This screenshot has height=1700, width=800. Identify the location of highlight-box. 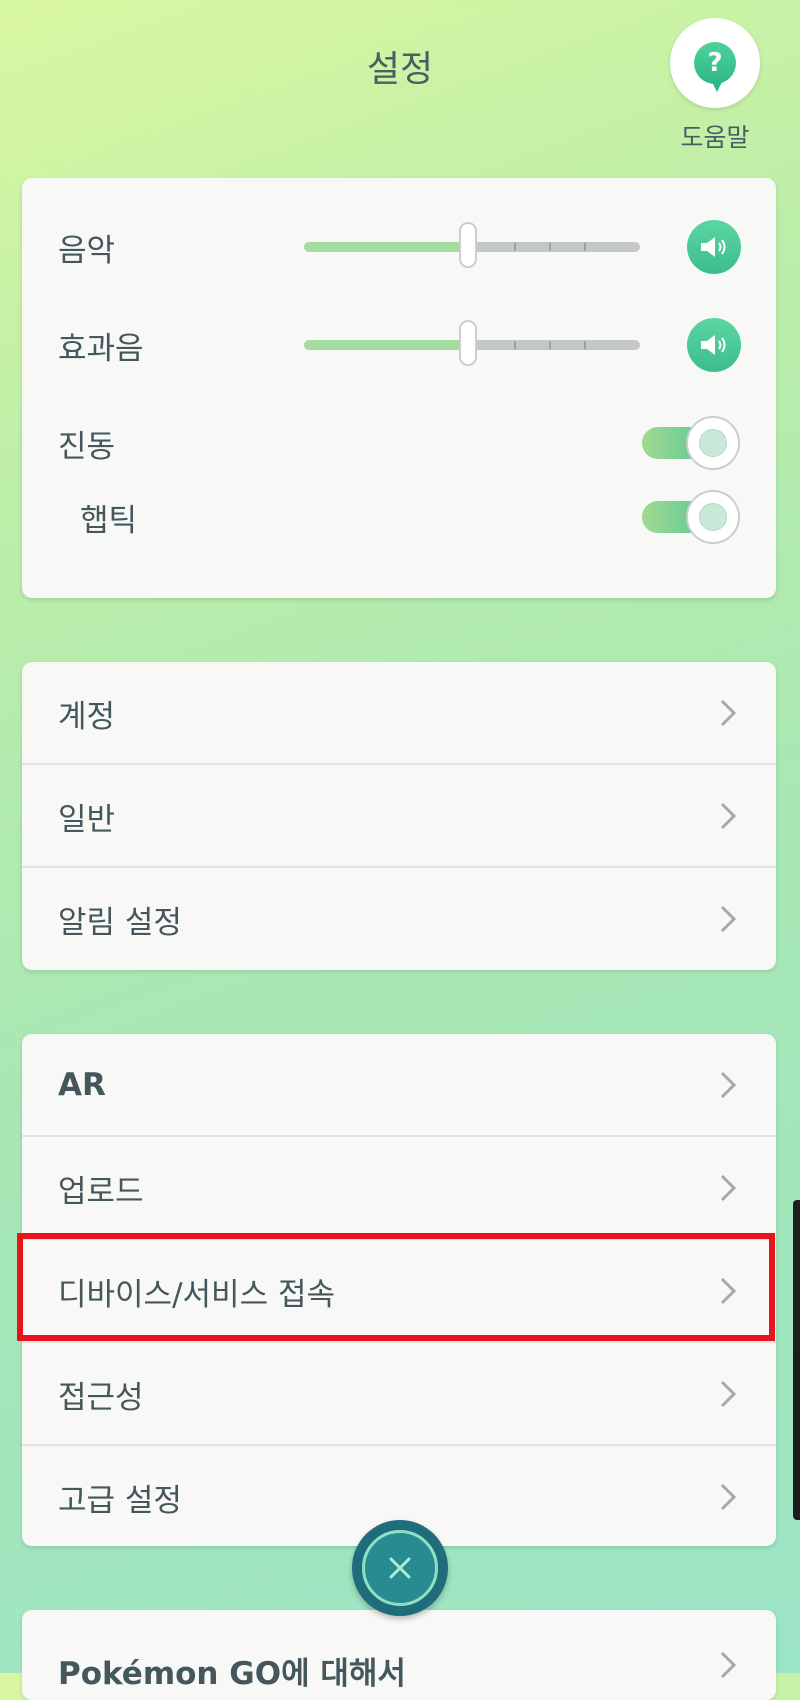
(396, 1287).